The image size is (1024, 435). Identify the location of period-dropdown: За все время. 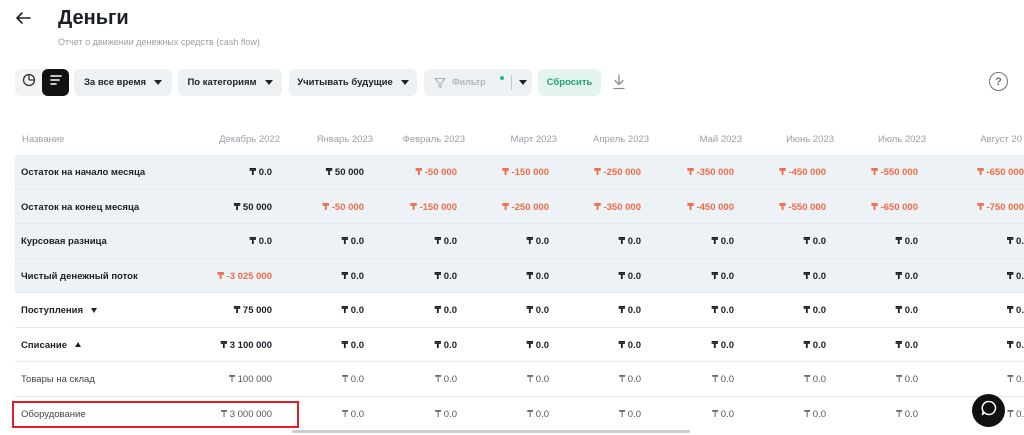
(123, 82).